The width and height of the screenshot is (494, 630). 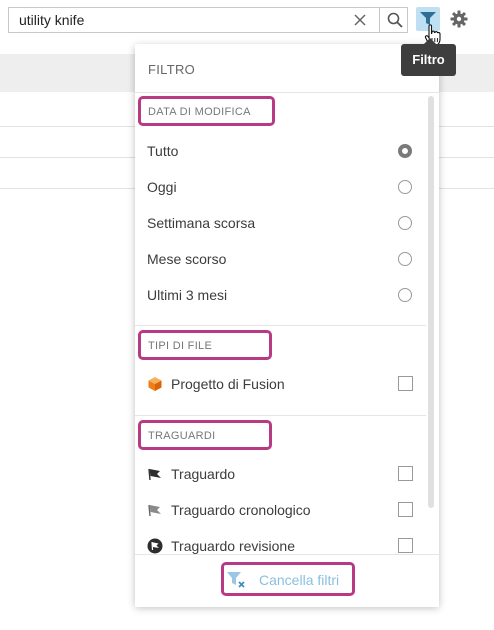 I want to click on option-label: Mese scorso, so click(x=187, y=259).